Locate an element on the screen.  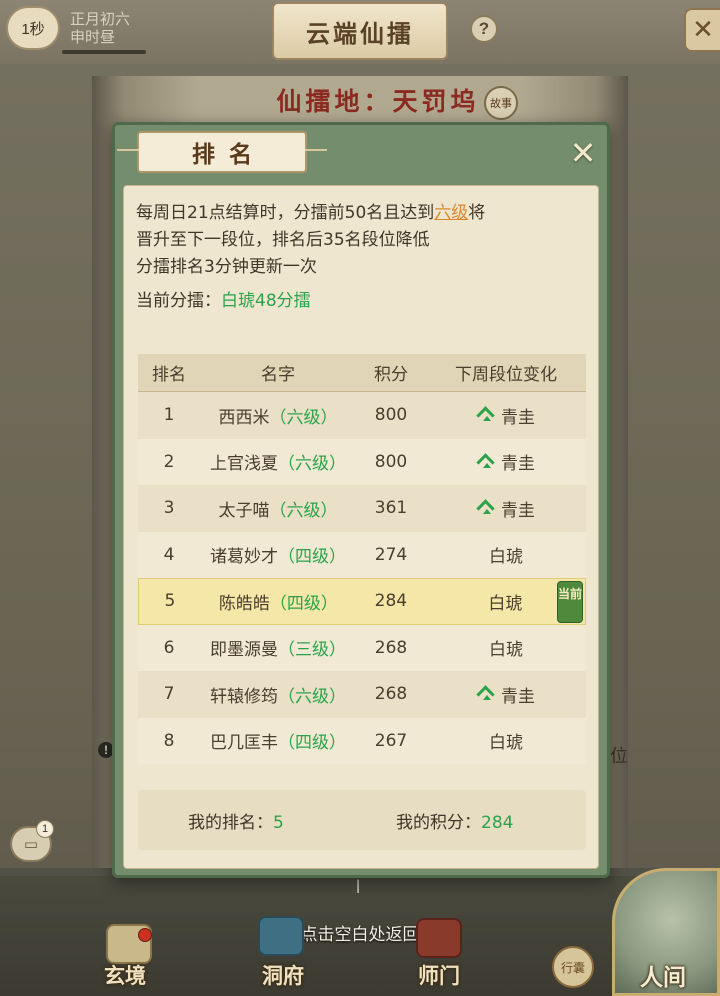
row-score: 361 is located at coordinates (391, 508).